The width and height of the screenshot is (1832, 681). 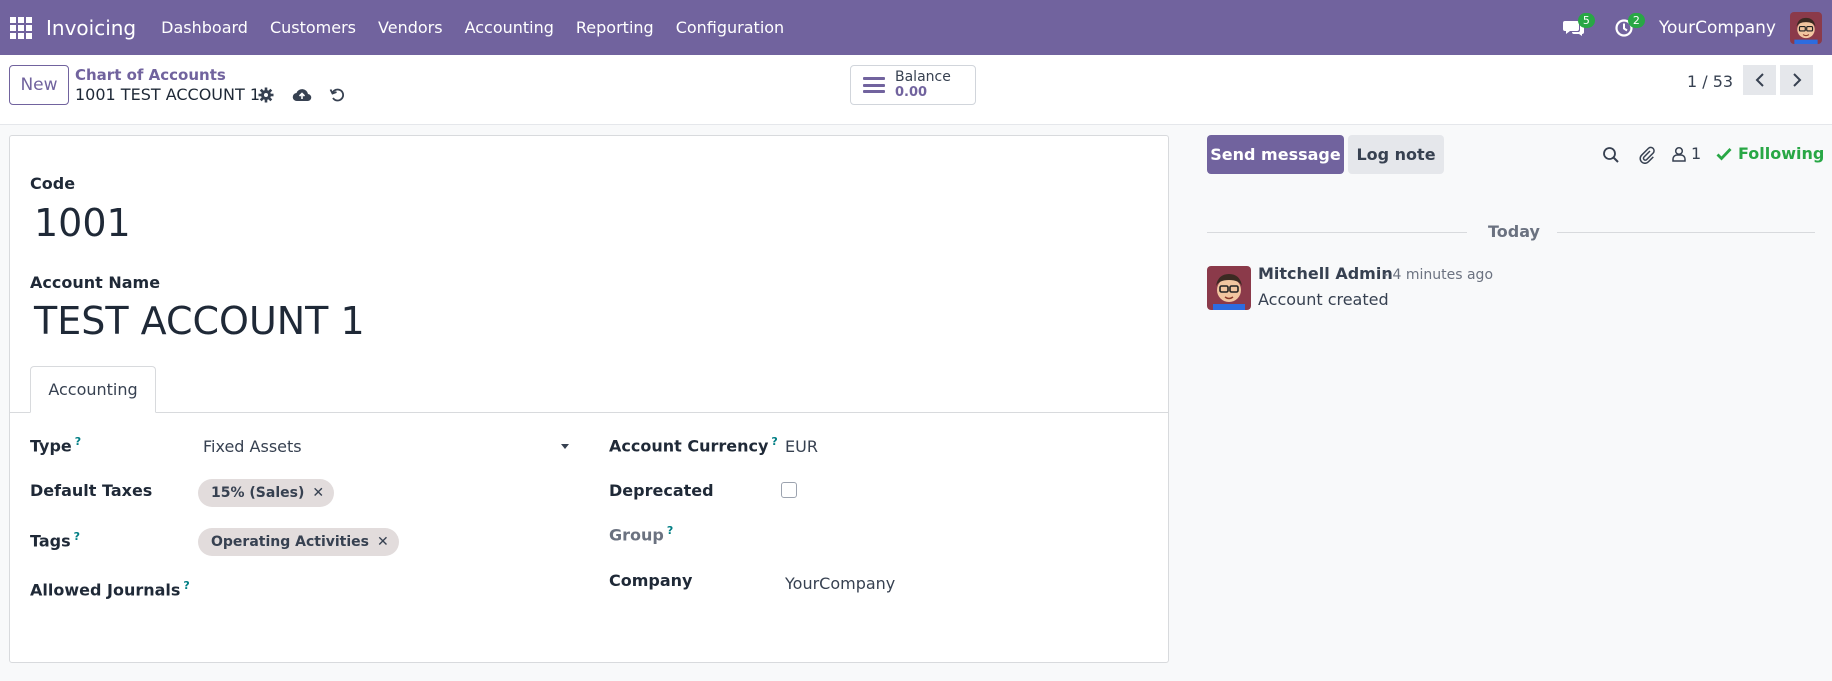 I want to click on menu-configuration: Configuration, so click(x=730, y=27).